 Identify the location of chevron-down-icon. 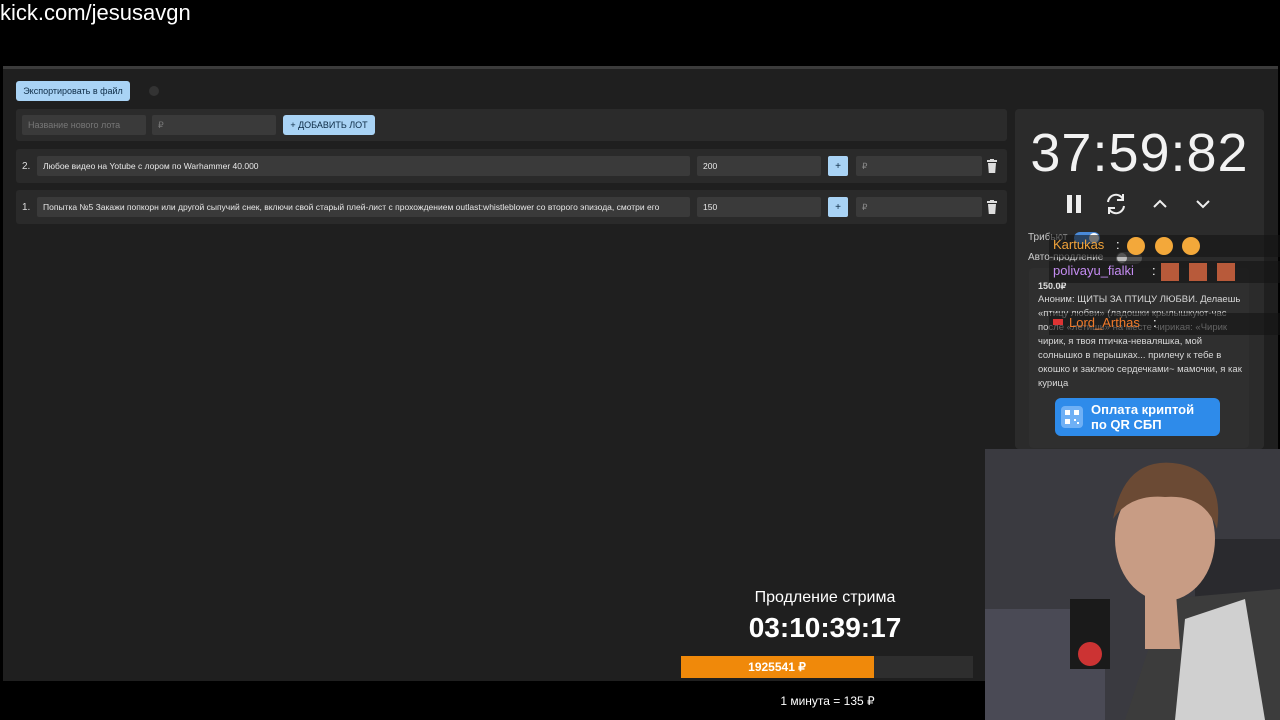
(1203, 204).